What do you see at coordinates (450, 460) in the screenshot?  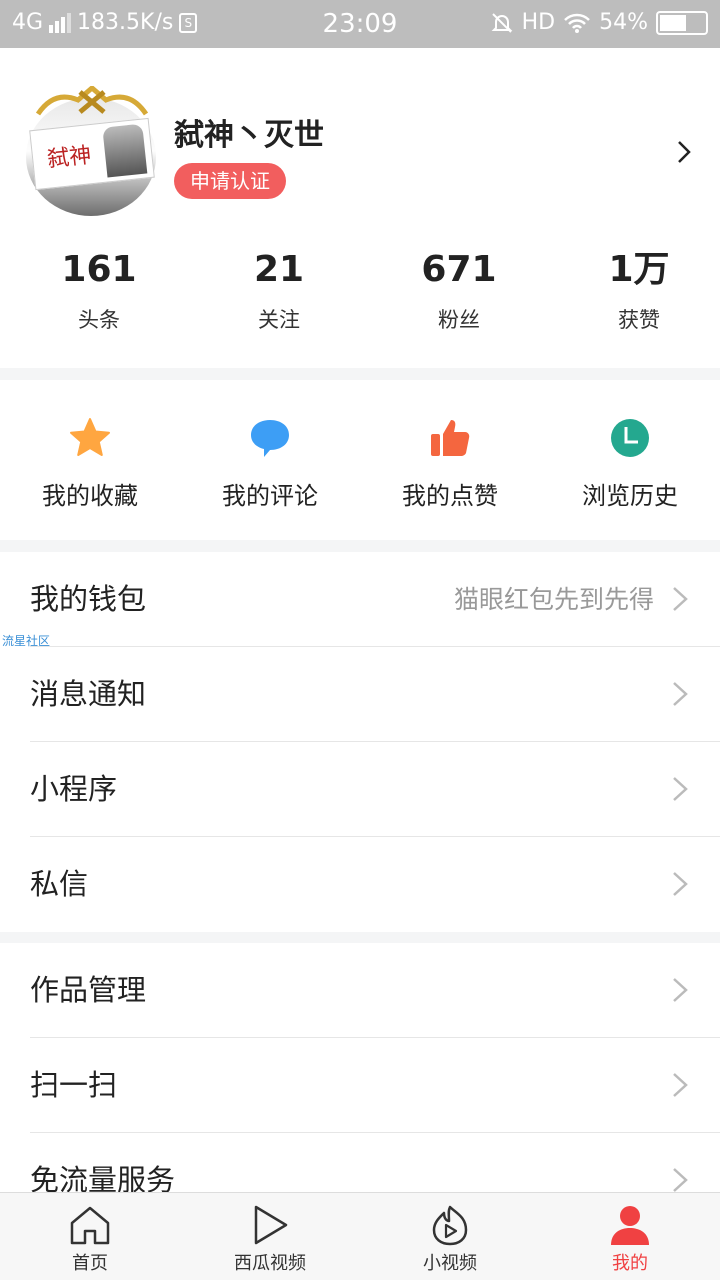 I see `my-likes-button: 我的点赞` at bounding box center [450, 460].